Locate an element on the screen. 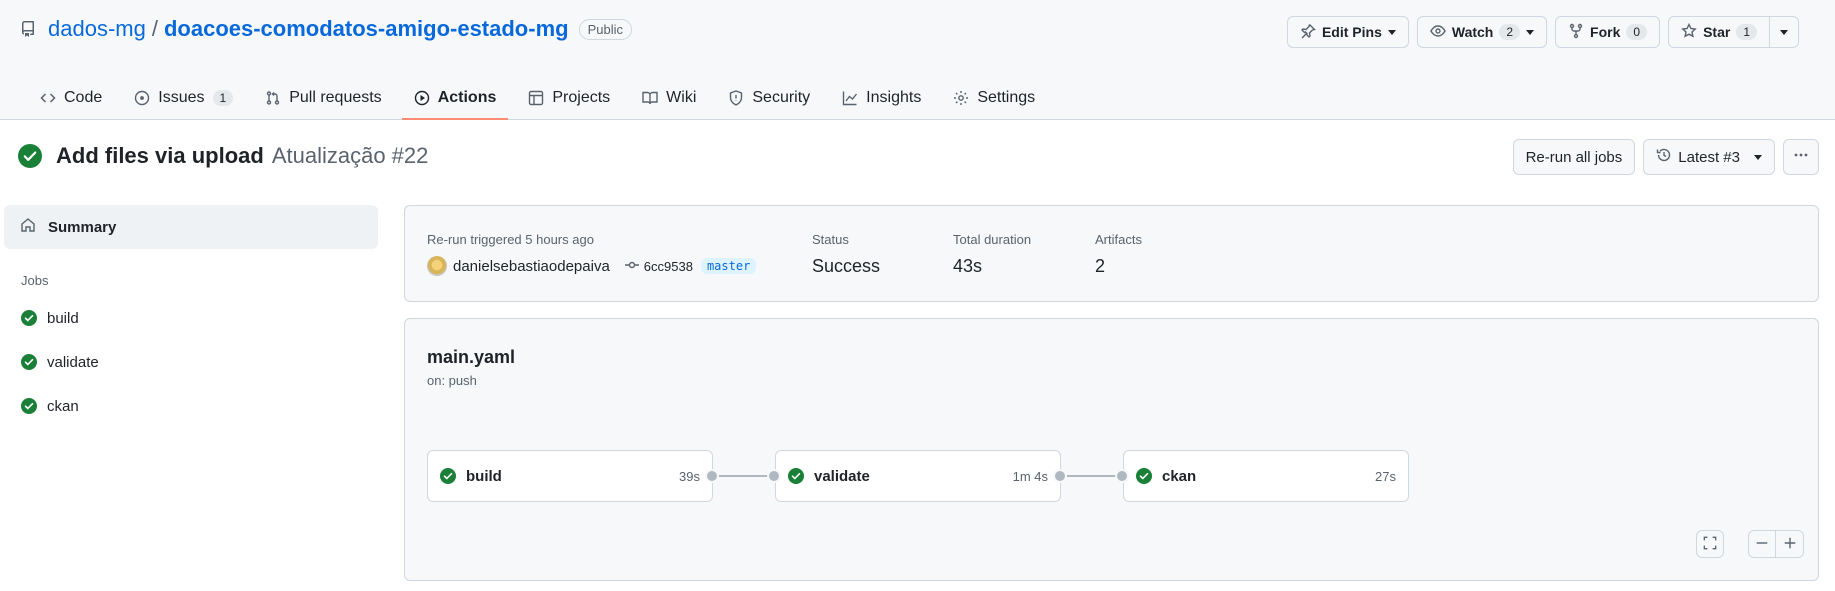 Image resolution: width=1835 pixels, height=591 pixels. star-button-group: Star 1 is located at coordinates (1733, 32).